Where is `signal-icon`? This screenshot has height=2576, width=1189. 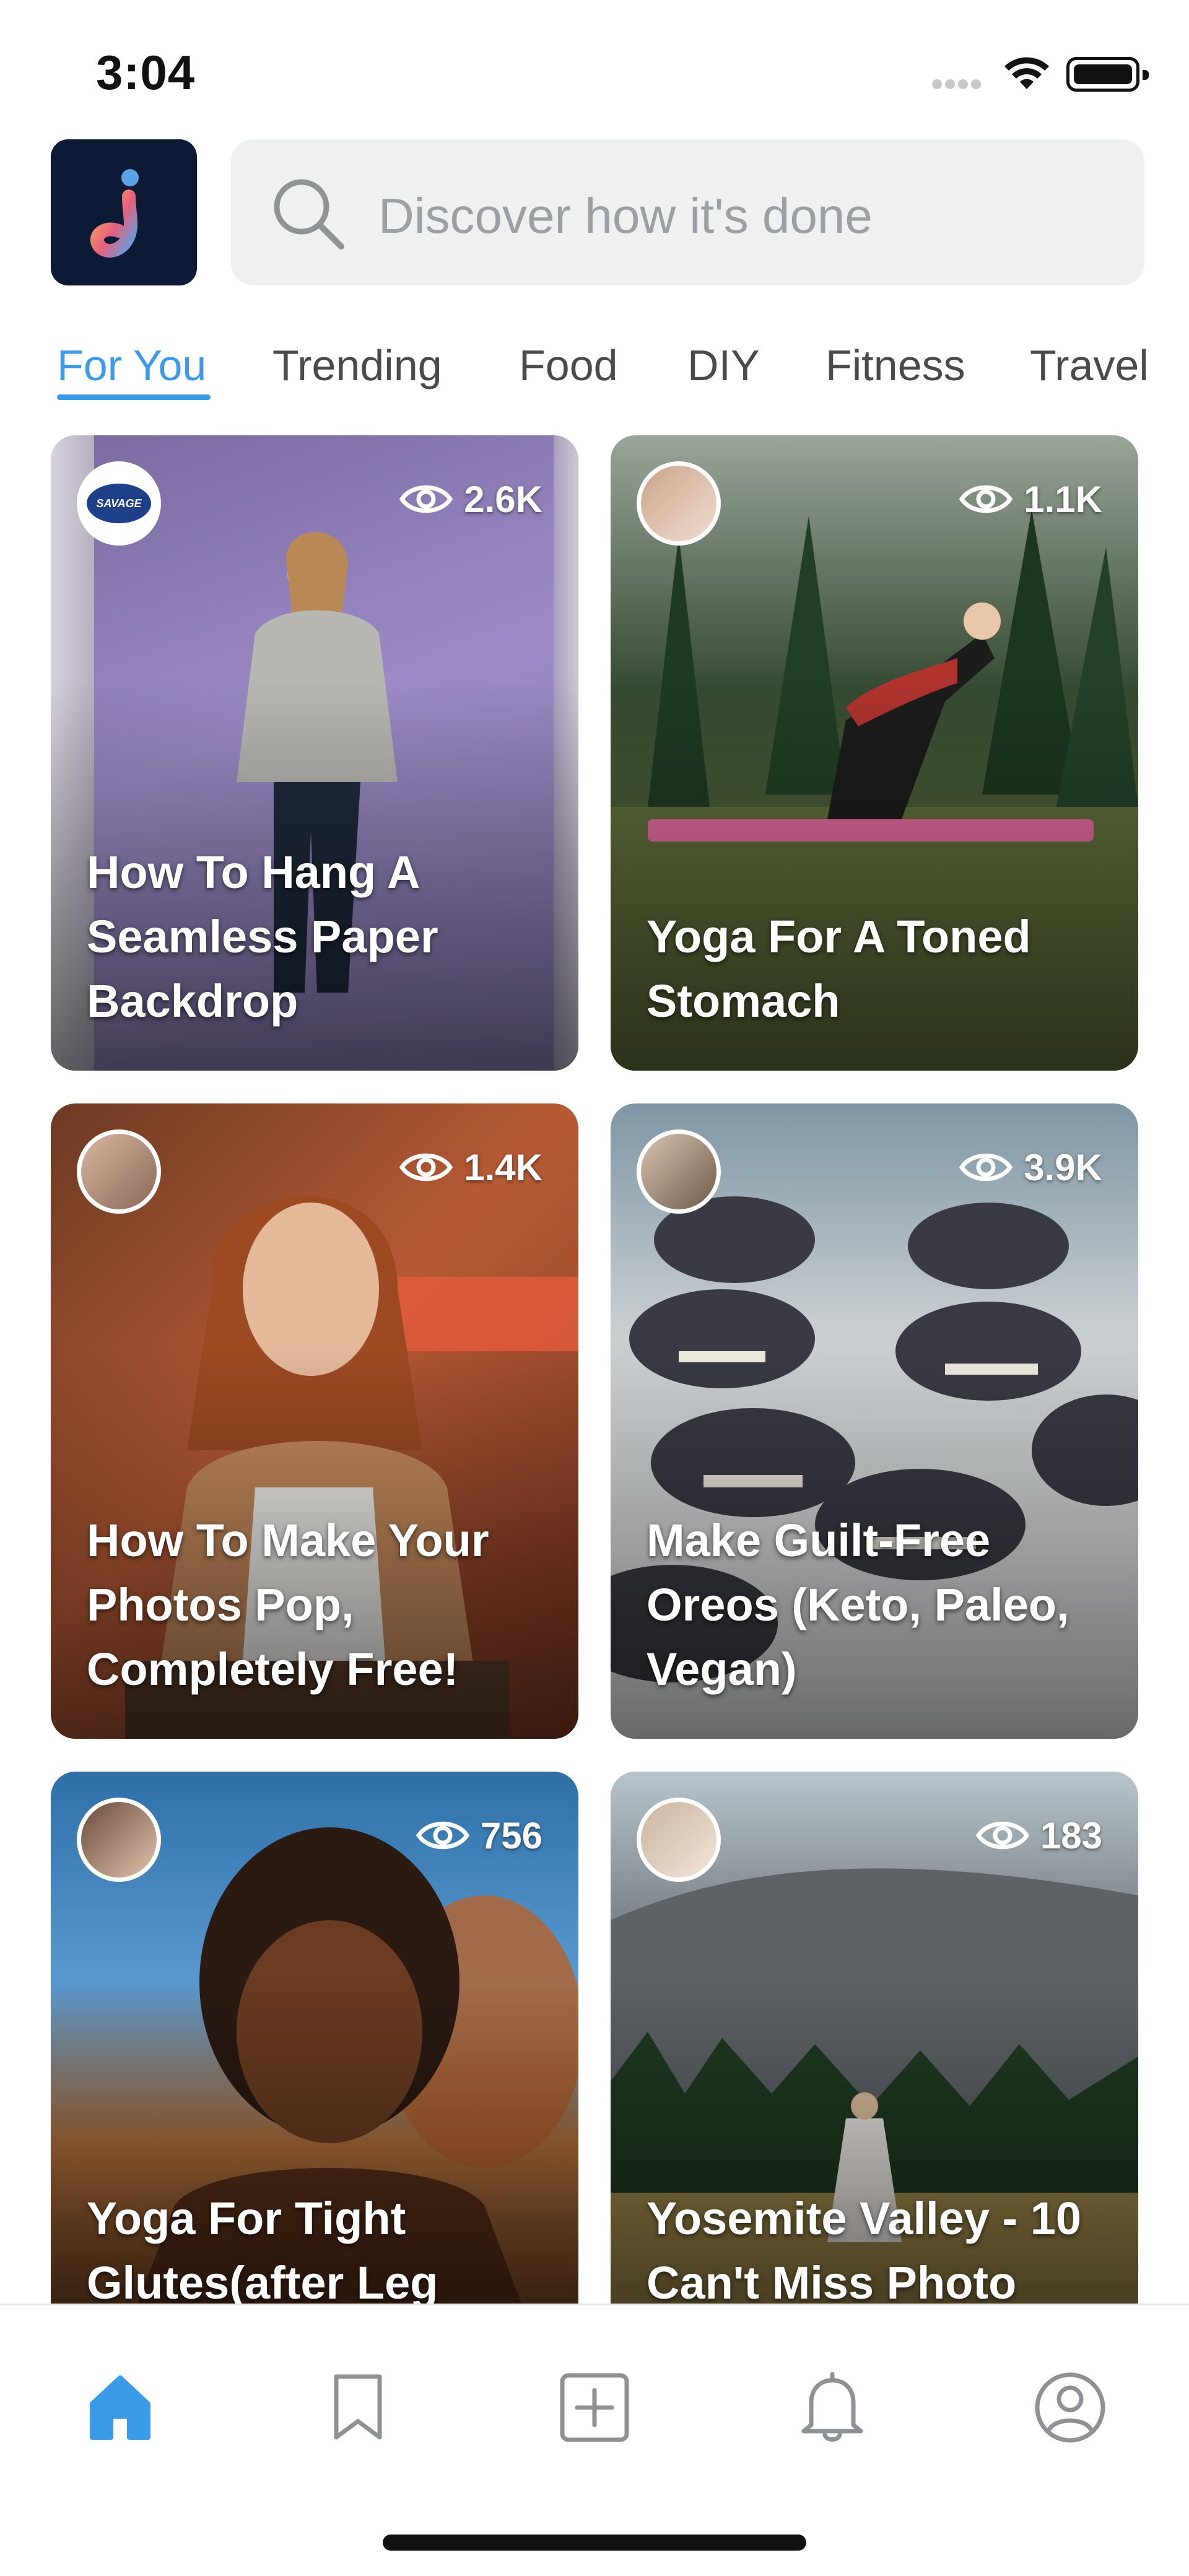
signal-icon is located at coordinates (959, 84).